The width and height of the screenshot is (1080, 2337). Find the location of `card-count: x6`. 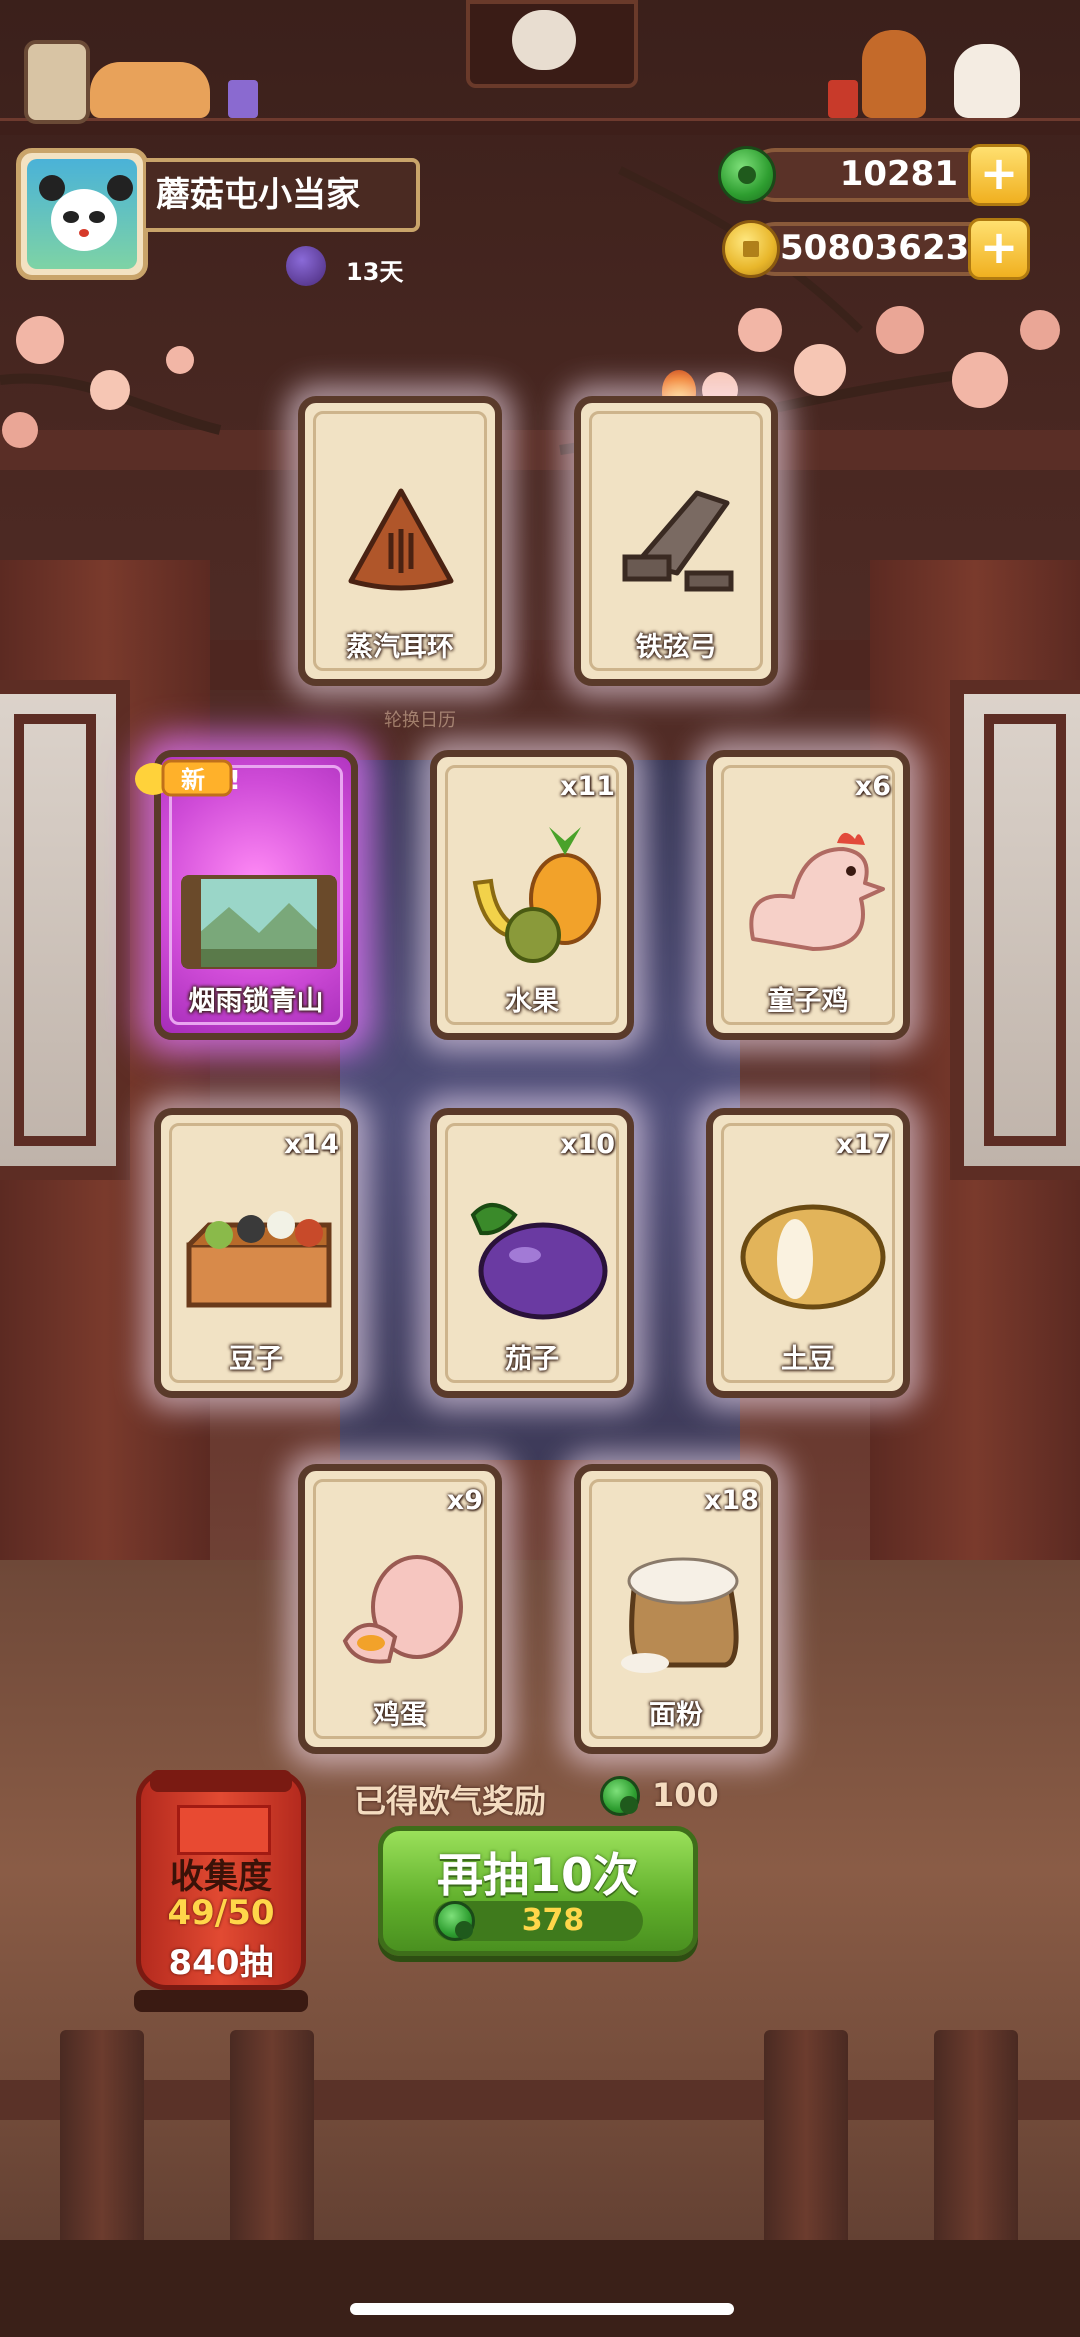

card-count: x6 is located at coordinates (872, 786).